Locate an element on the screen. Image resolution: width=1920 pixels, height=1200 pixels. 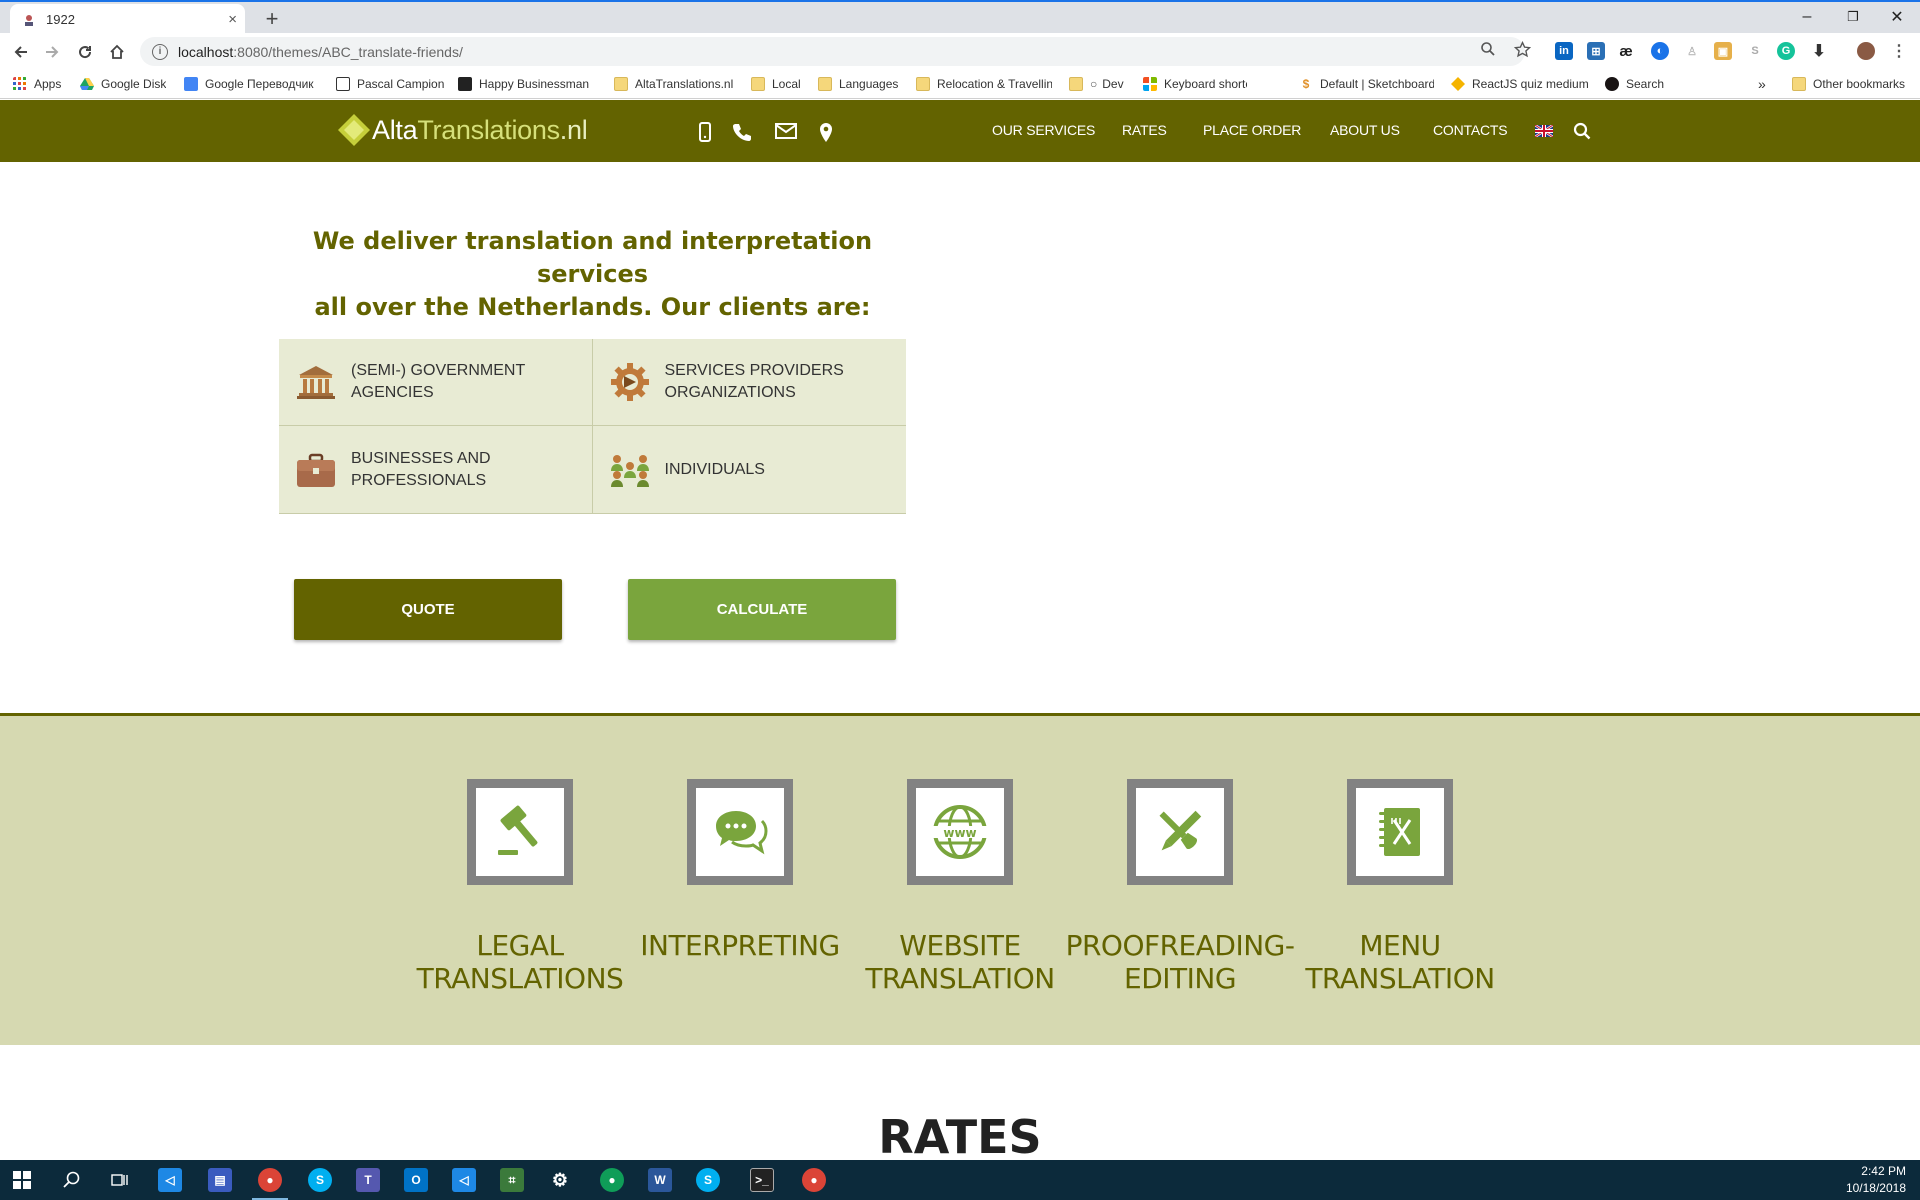
service-legal-translations: LEGAL TRANSLATIONS is located at coordinates (520, 887).